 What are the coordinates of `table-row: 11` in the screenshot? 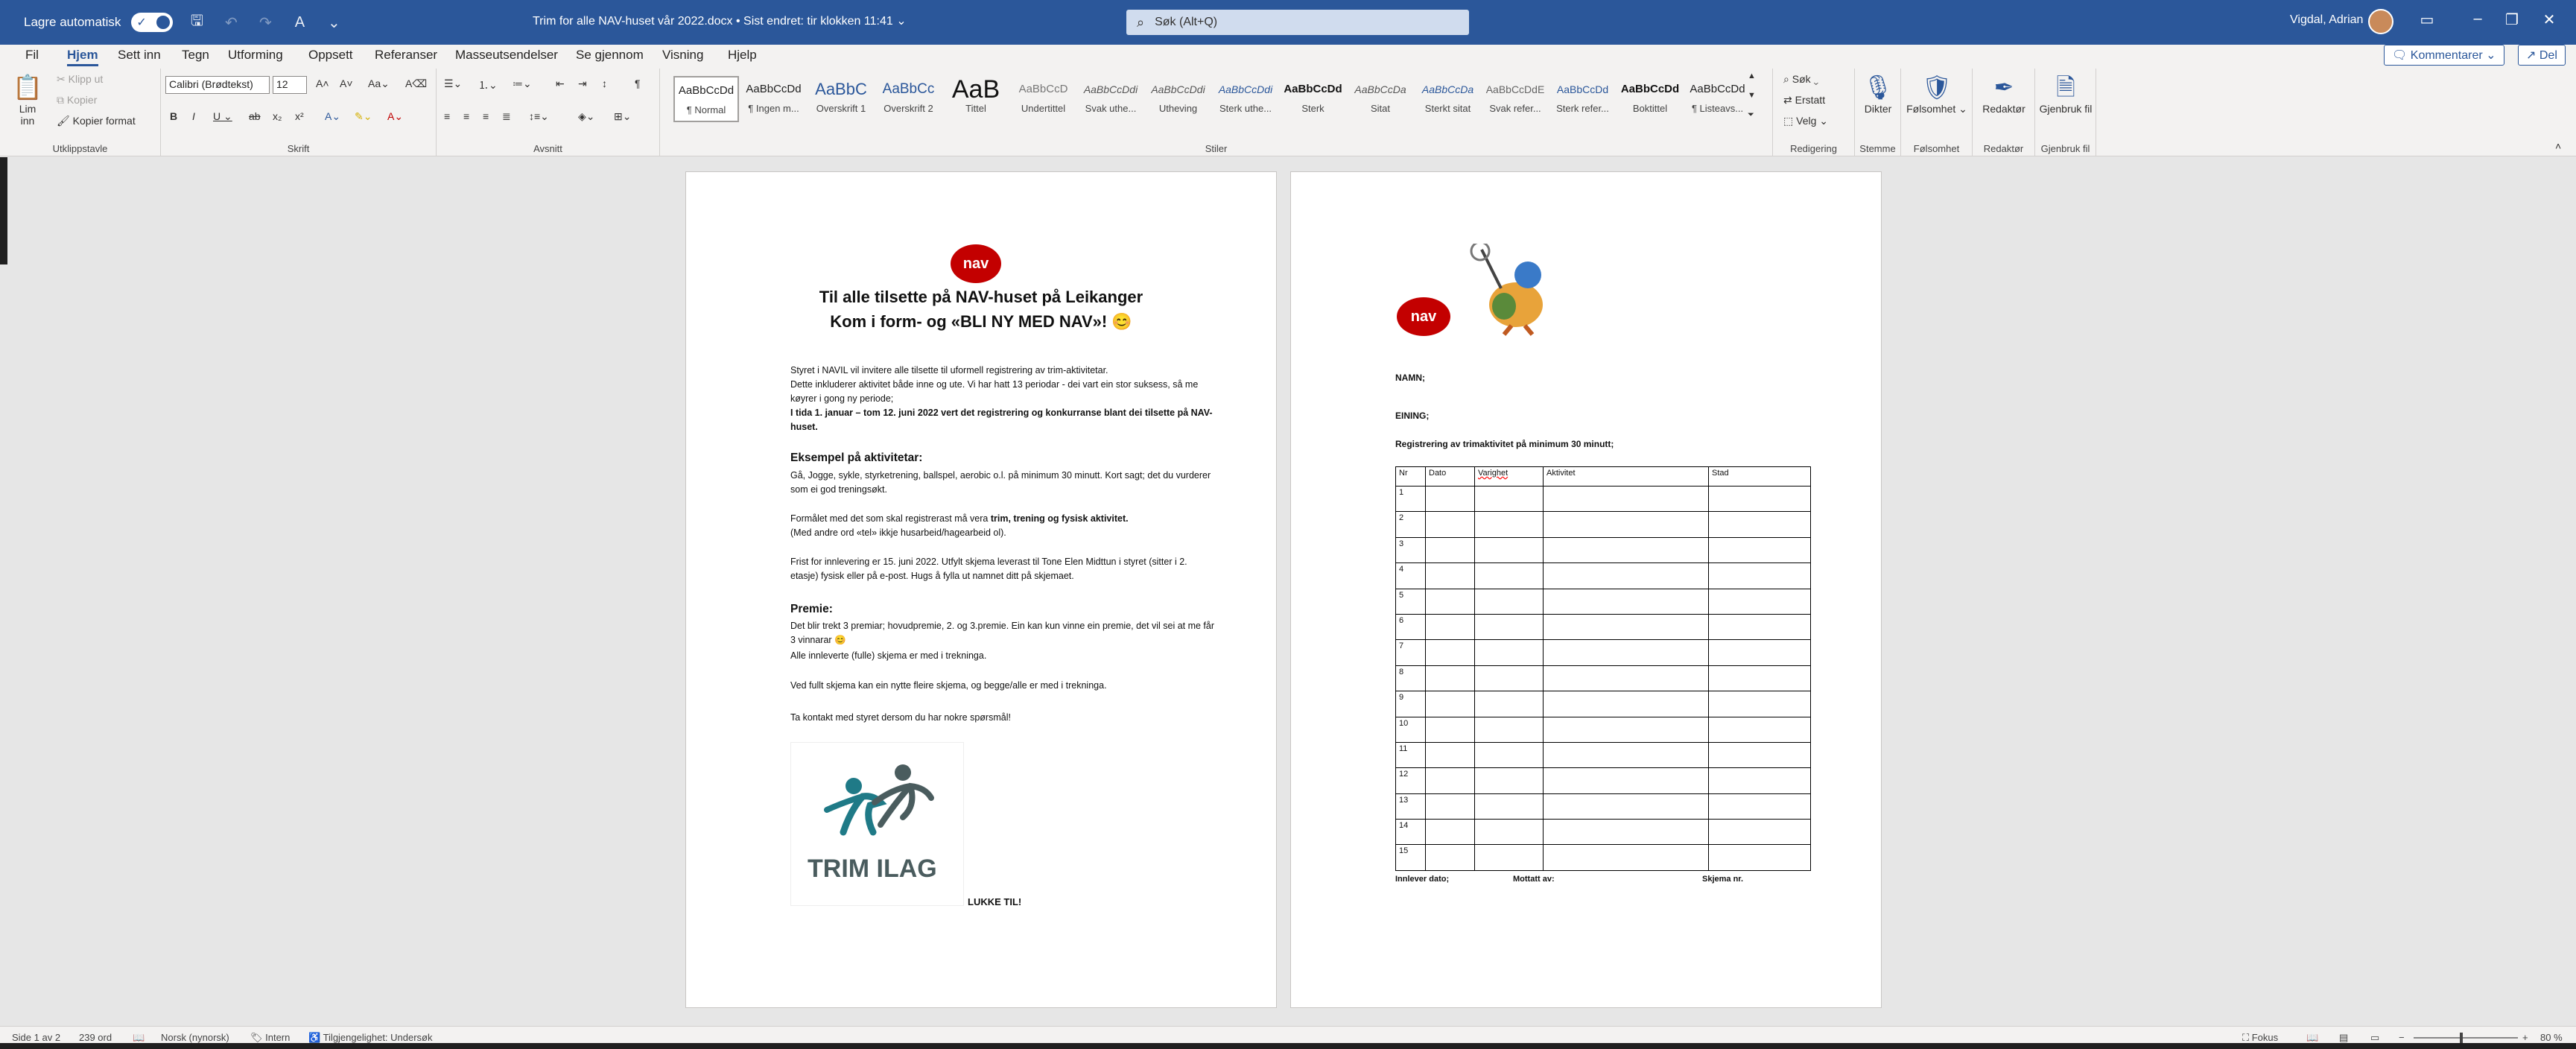 It's located at (1603, 755).